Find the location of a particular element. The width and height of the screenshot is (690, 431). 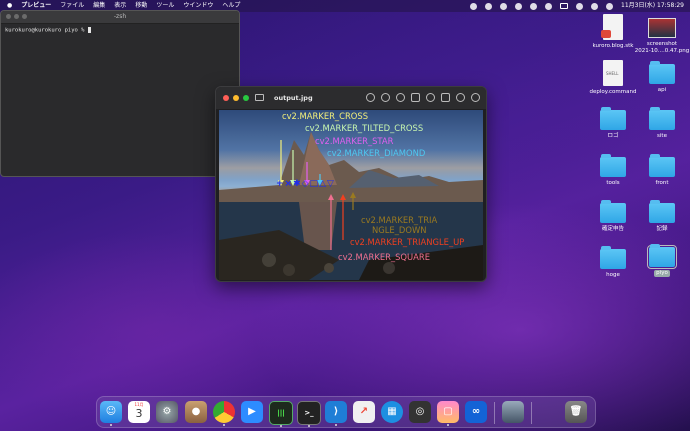

desktop-icon-file: kuroro.blog.stk is located at coordinates (613, 32).